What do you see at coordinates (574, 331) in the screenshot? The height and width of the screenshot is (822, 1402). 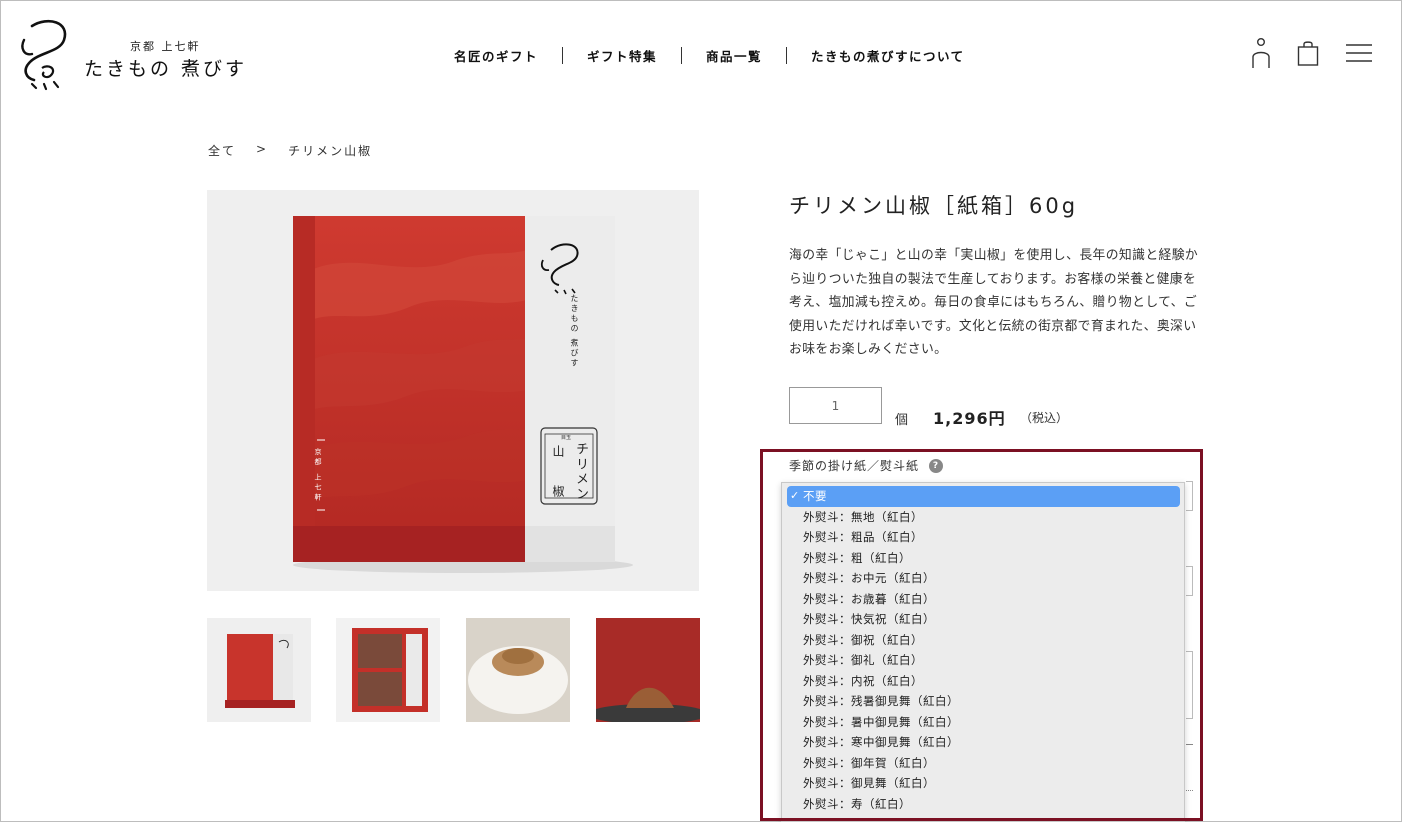 I see `package-brand-text: たきもの 煮びす` at bounding box center [574, 331].